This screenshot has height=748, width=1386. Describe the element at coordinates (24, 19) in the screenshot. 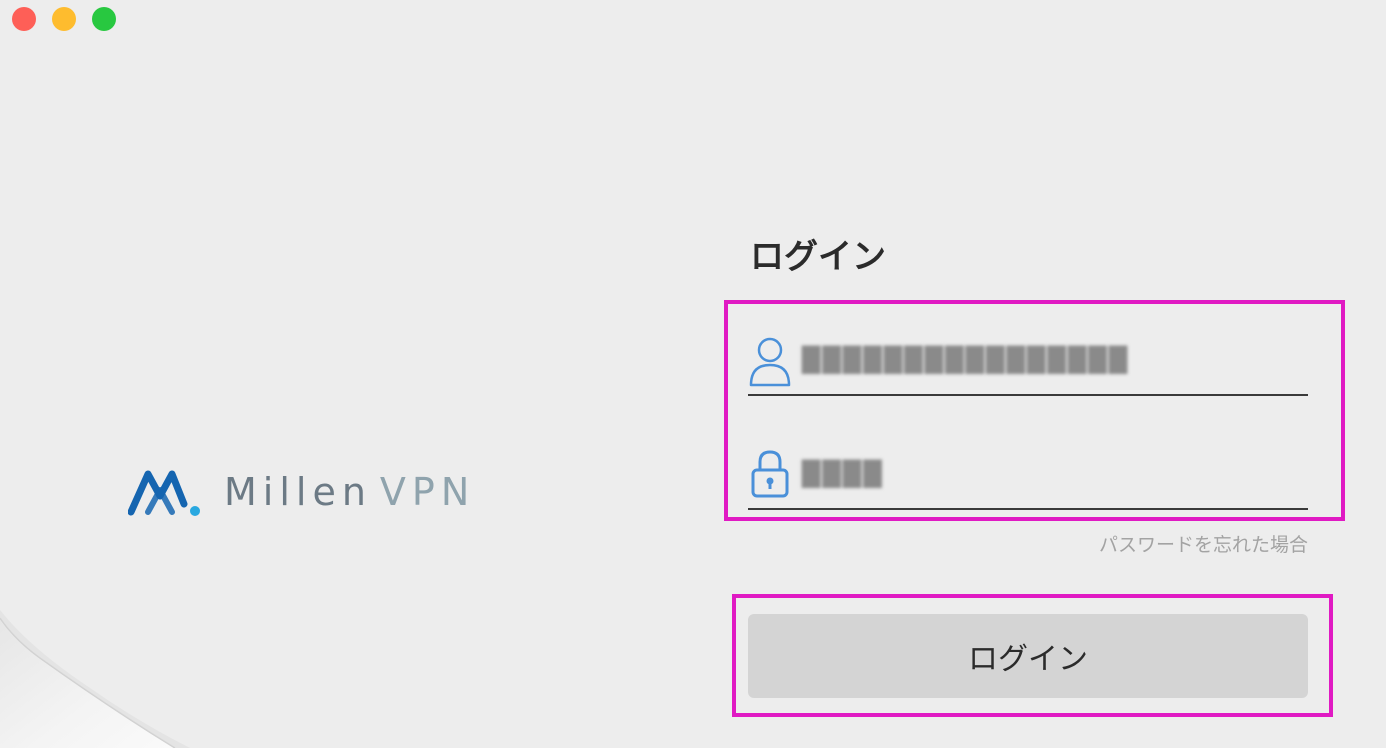

I see `close-window-button` at that location.